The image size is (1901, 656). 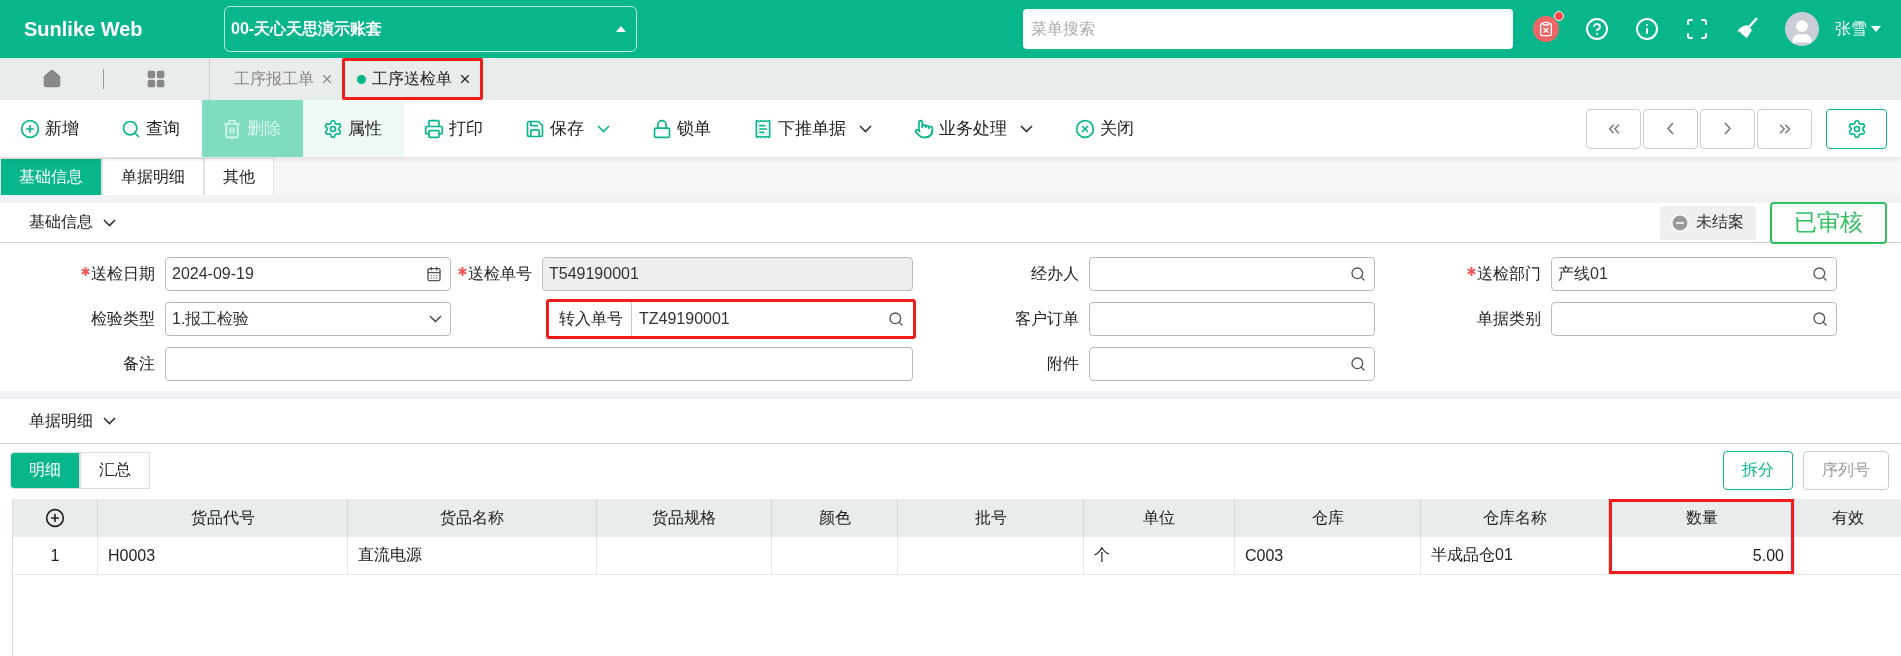 What do you see at coordinates (1105, 128) in the screenshot?
I see `toolbar-button: 关闭` at bounding box center [1105, 128].